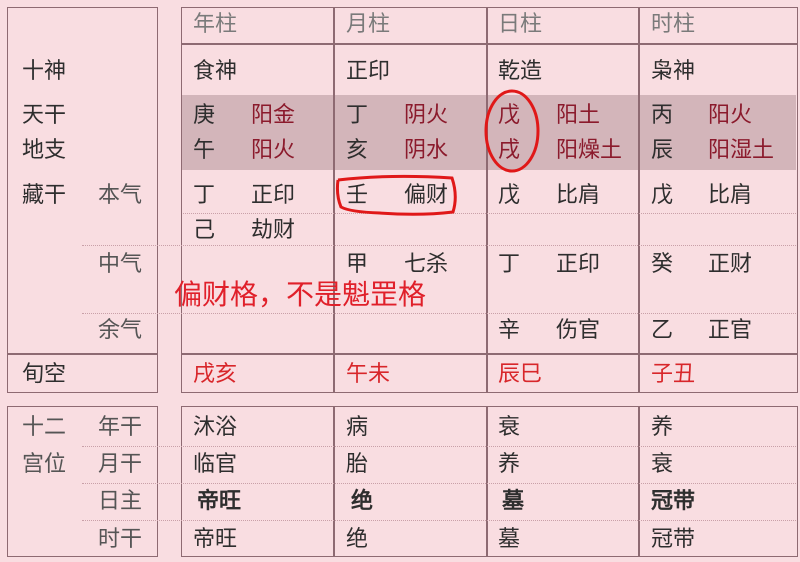 This screenshot has width=800, height=562. What do you see at coordinates (357, 150) in the screenshot?
I see `branch-cell: 亥` at bounding box center [357, 150].